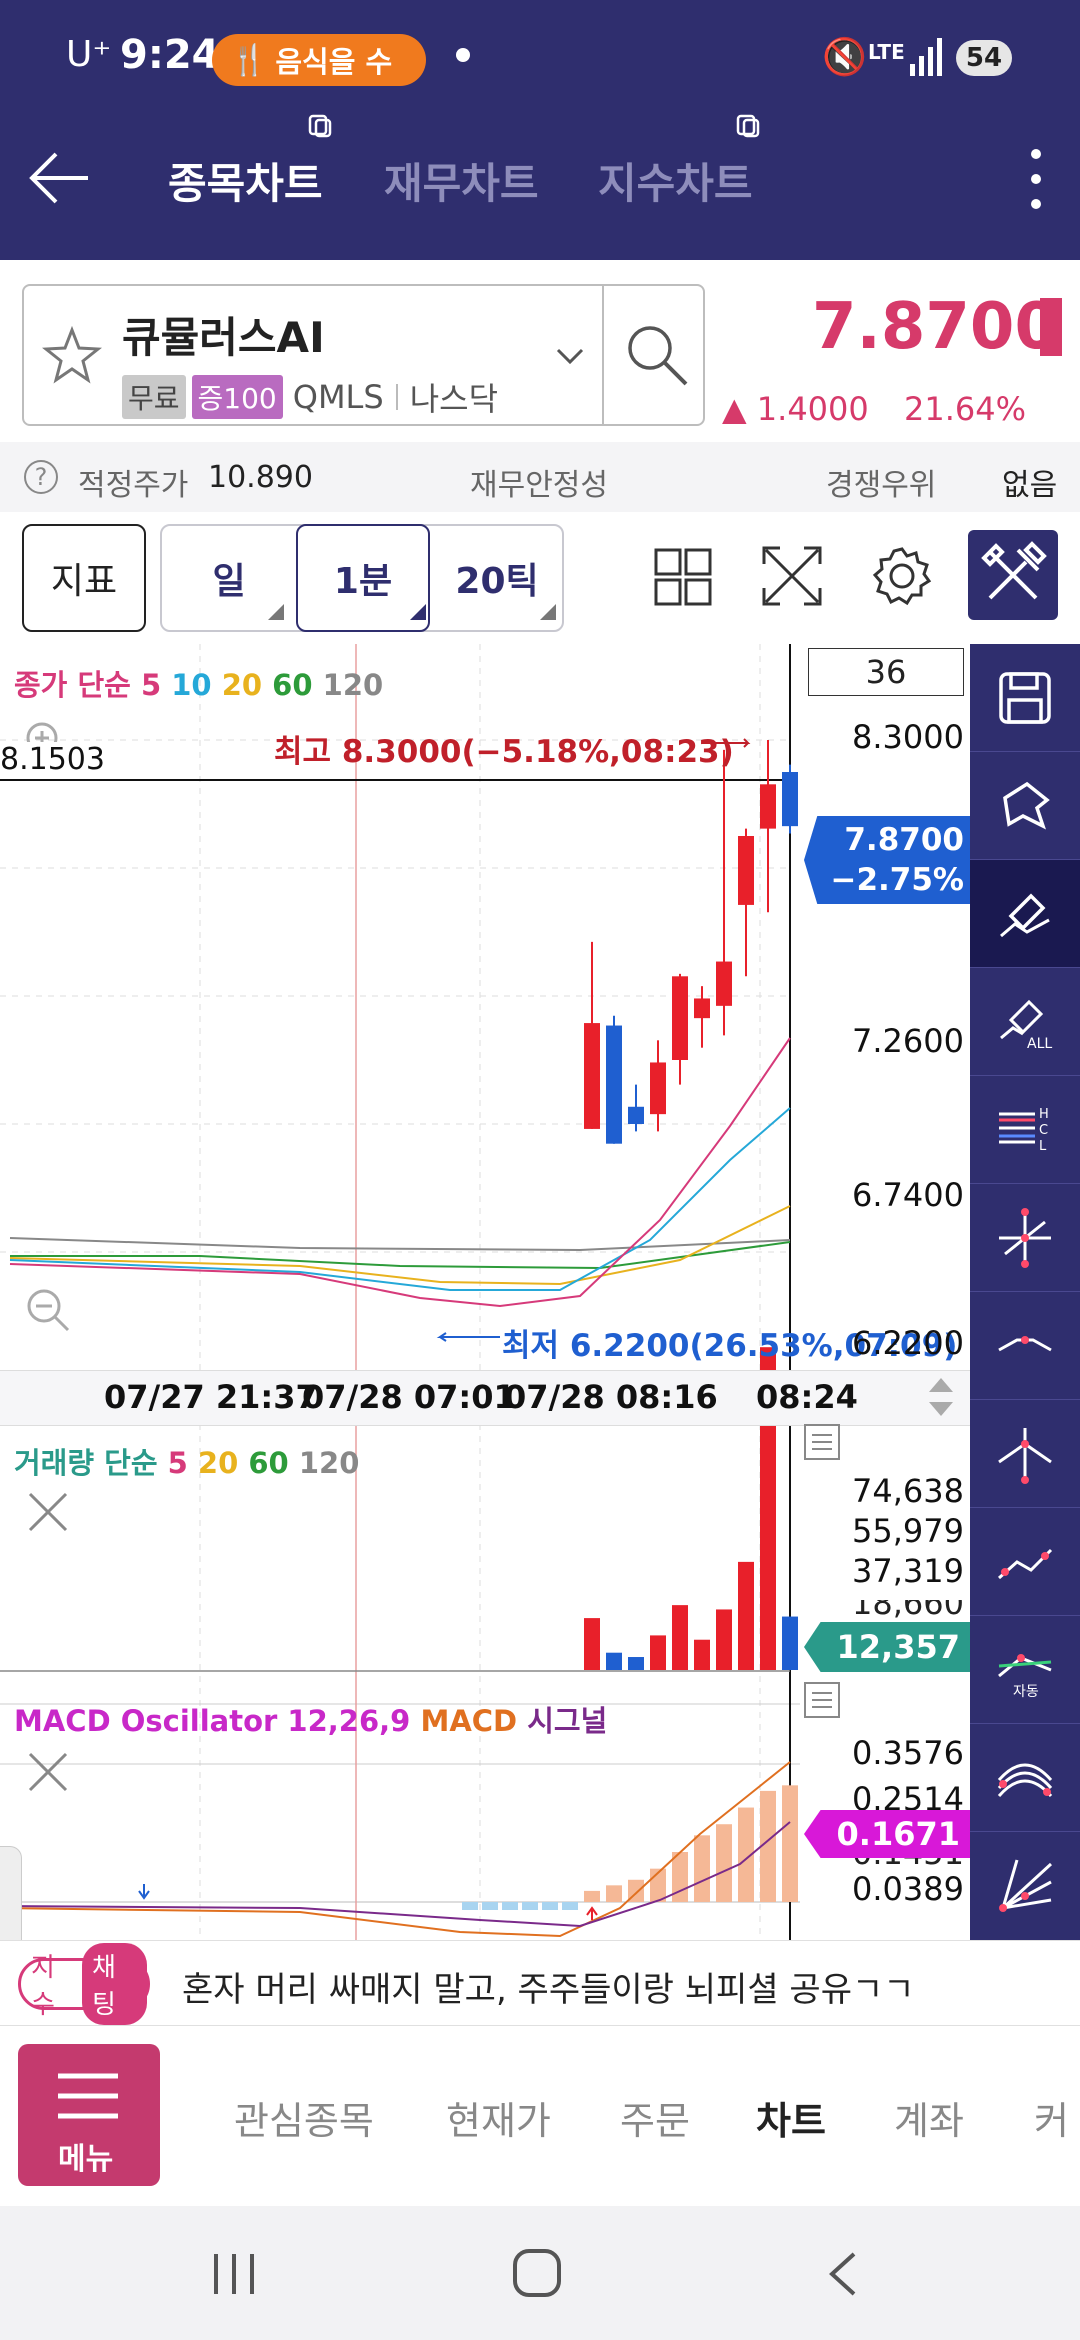 The width and height of the screenshot is (1080, 2340). I want to click on x-label-4: 08:24, so click(807, 1397).